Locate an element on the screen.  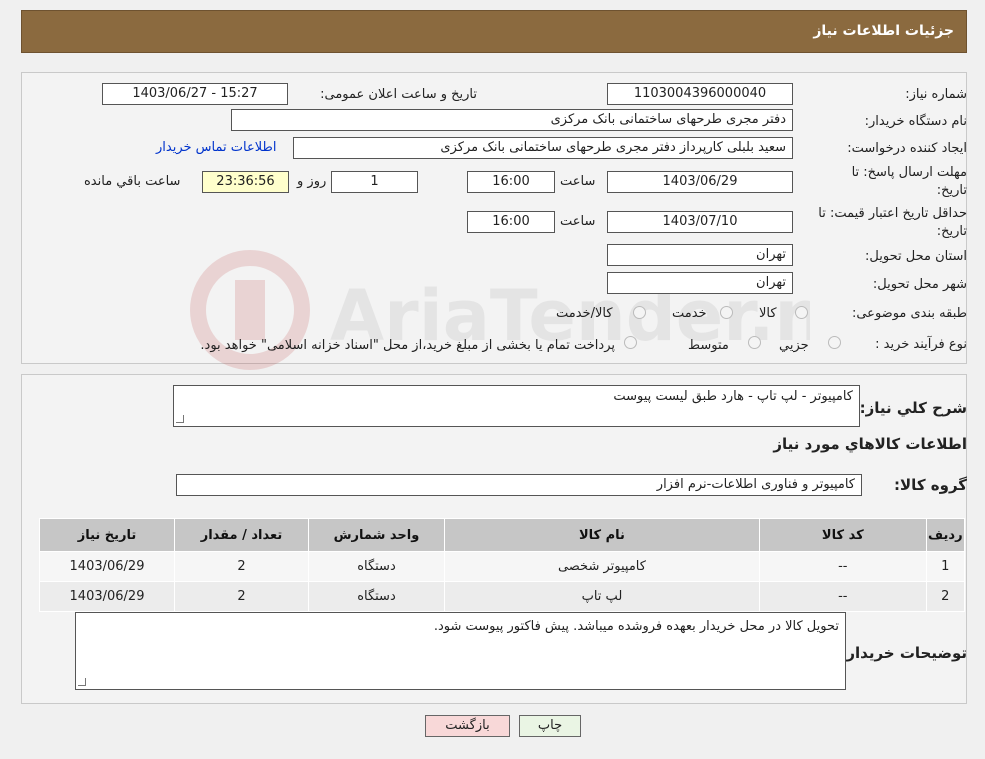
deadline-time-field: 16:00 is located at coordinates (511, 182).